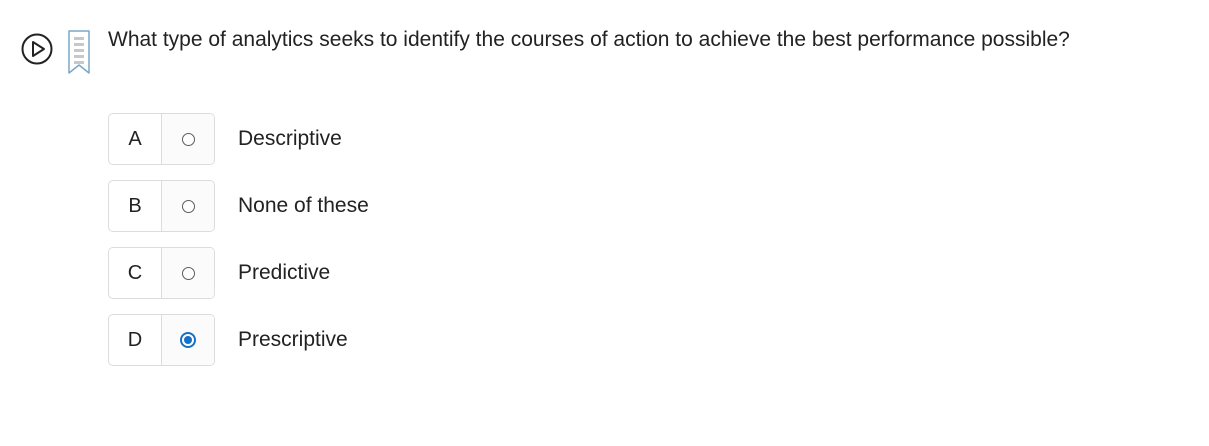 The height and width of the screenshot is (446, 1209). Describe the element at coordinates (135, 273) in the screenshot. I see `option-c-letter: C` at that location.